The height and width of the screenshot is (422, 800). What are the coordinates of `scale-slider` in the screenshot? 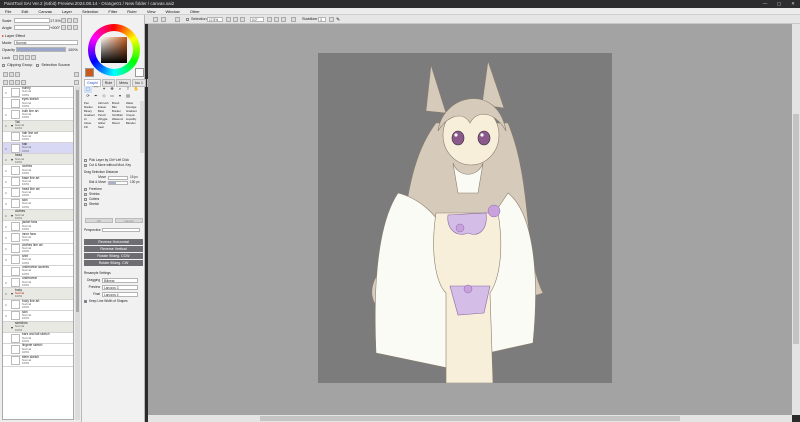 It's located at (32, 20).